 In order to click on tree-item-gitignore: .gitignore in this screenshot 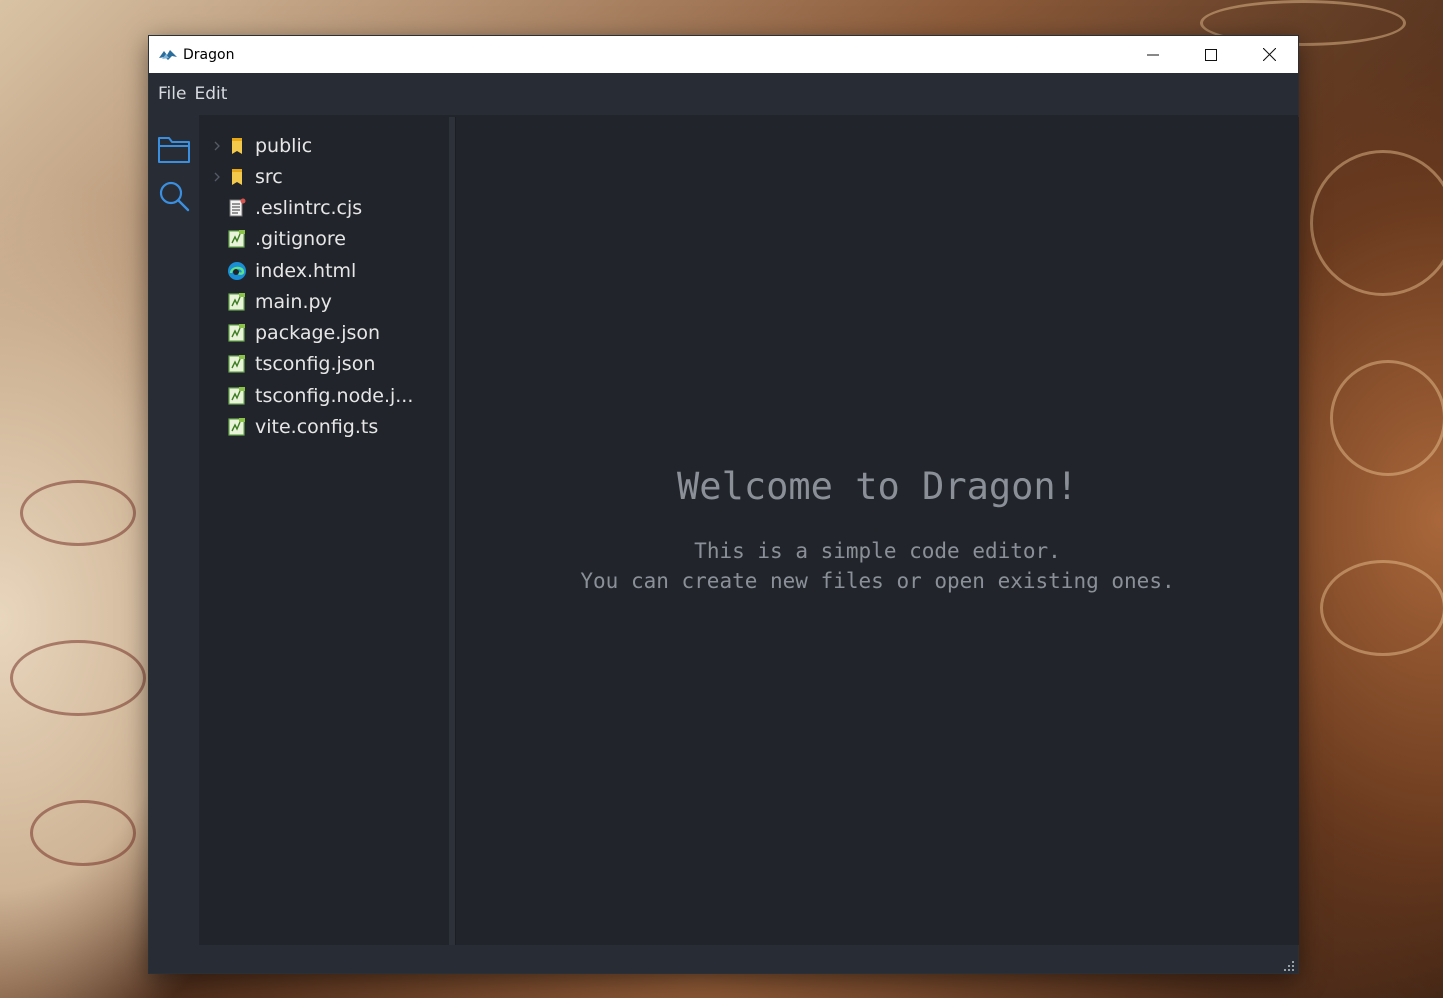, I will do `click(323, 239)`.